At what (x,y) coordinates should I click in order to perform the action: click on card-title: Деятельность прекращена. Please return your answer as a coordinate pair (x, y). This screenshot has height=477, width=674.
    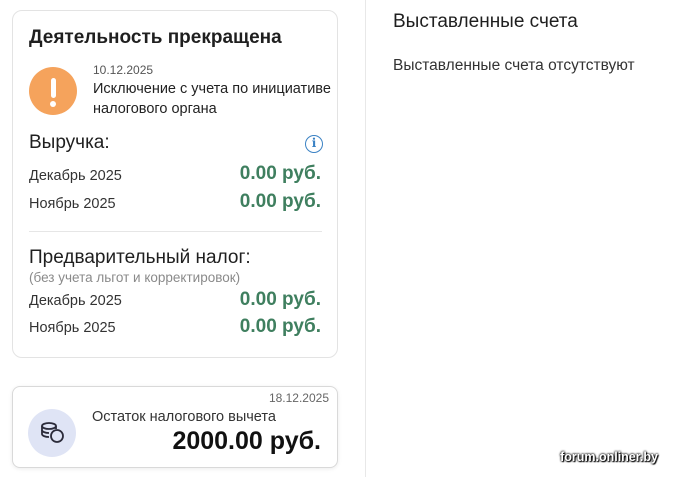
    Looking at the image, I should click on (155, 37).